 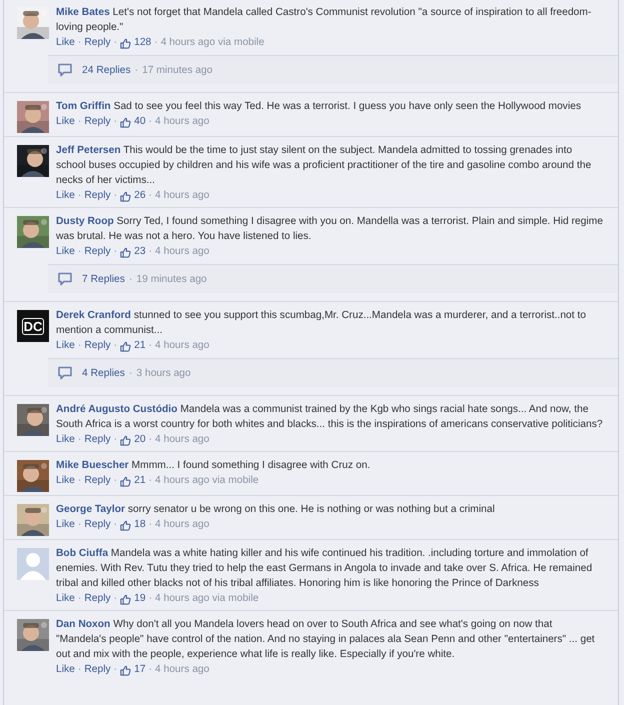 What do you see at coordinates (93, 315) in the screenshot?
I see `author-link: Derek Cranford` at bounding box center [93, 315].